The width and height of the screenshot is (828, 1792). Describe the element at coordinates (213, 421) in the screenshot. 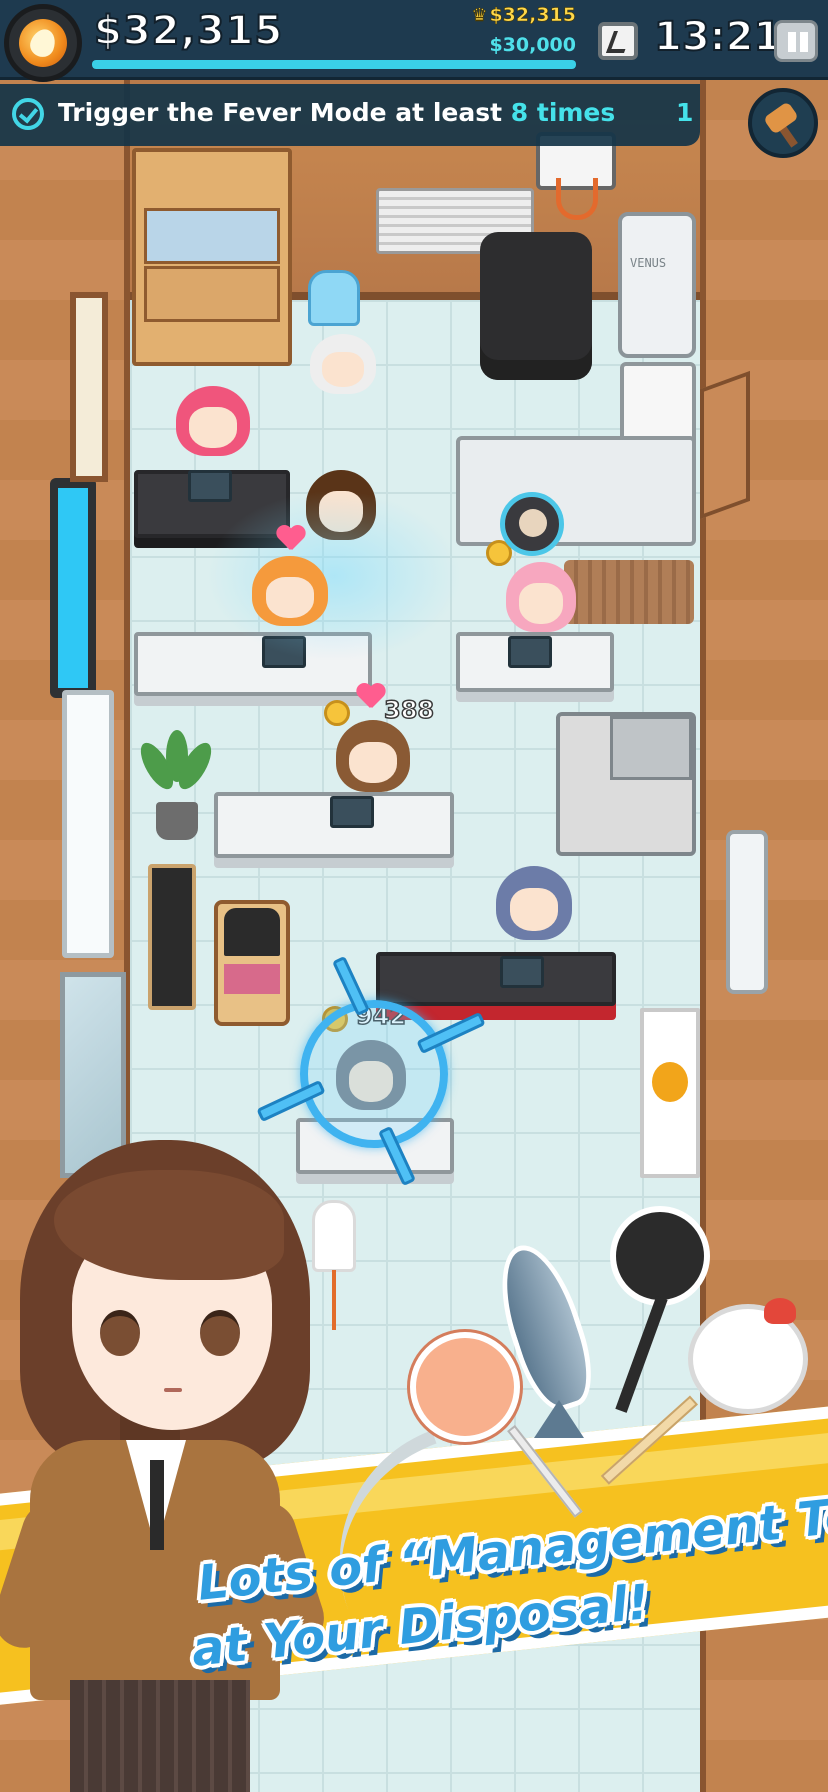

I see `employee-pink-hair` at that location.